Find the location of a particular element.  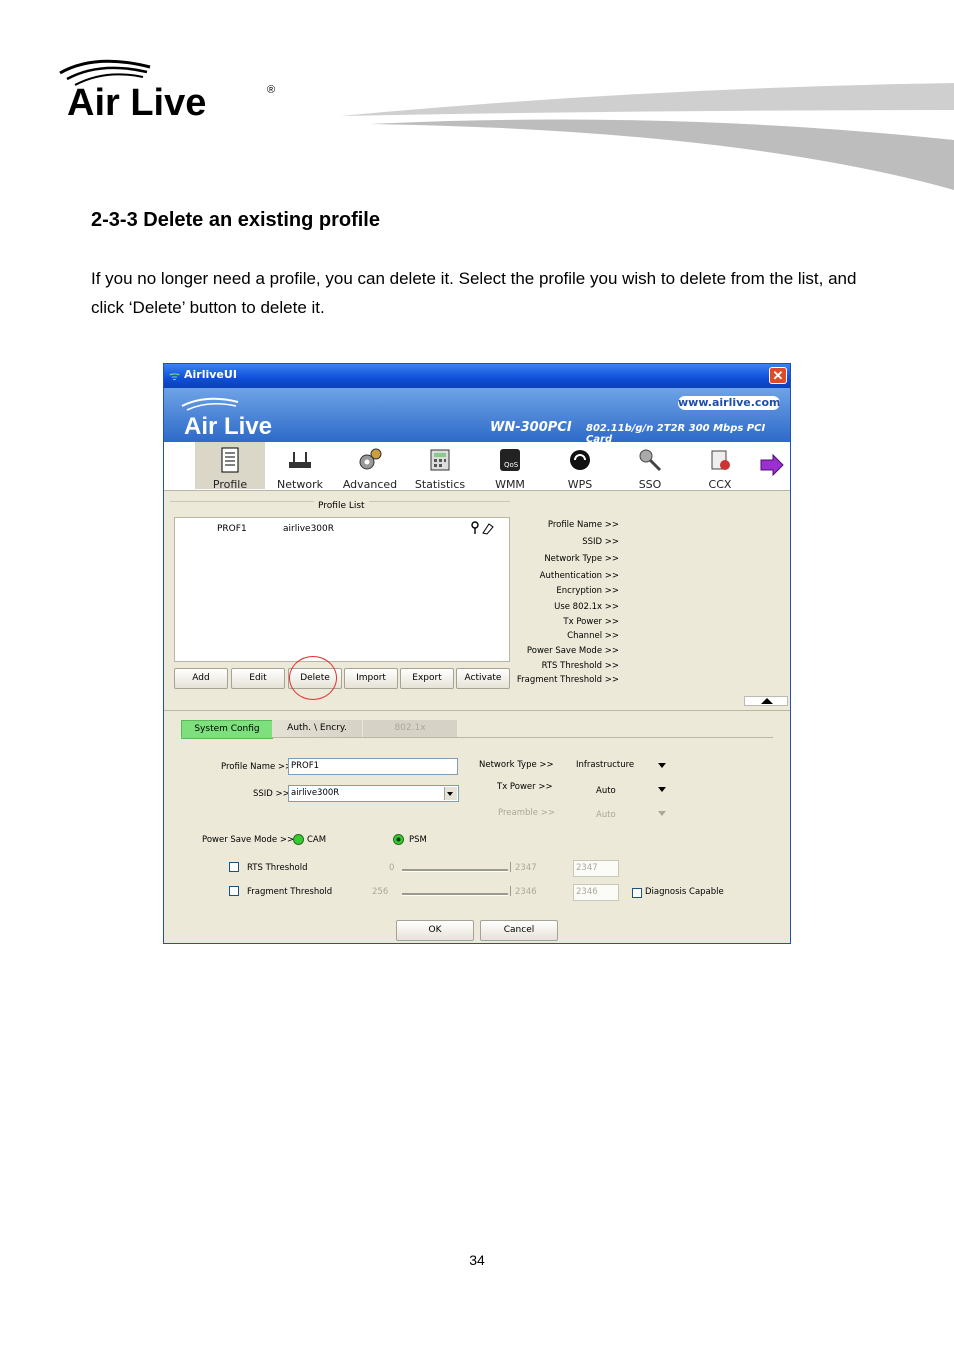

profile-list-title: Profile List is located at coordinates (341, 506).